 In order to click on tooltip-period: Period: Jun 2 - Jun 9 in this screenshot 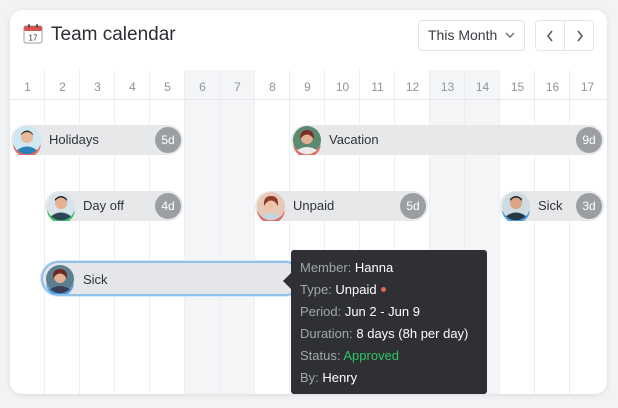, I will do `click(393, 312)`.